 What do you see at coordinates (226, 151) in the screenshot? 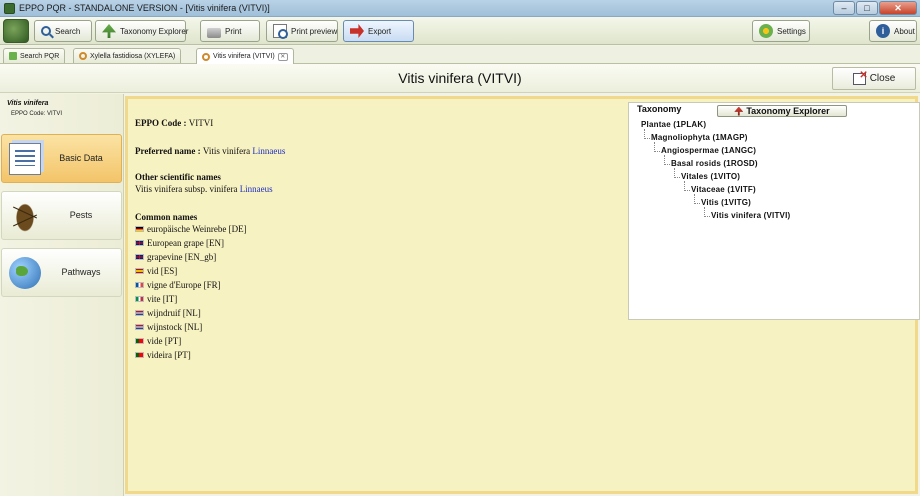
I see `preferred-name-value: Vitis vinifera` at bounding box center [226, 151].